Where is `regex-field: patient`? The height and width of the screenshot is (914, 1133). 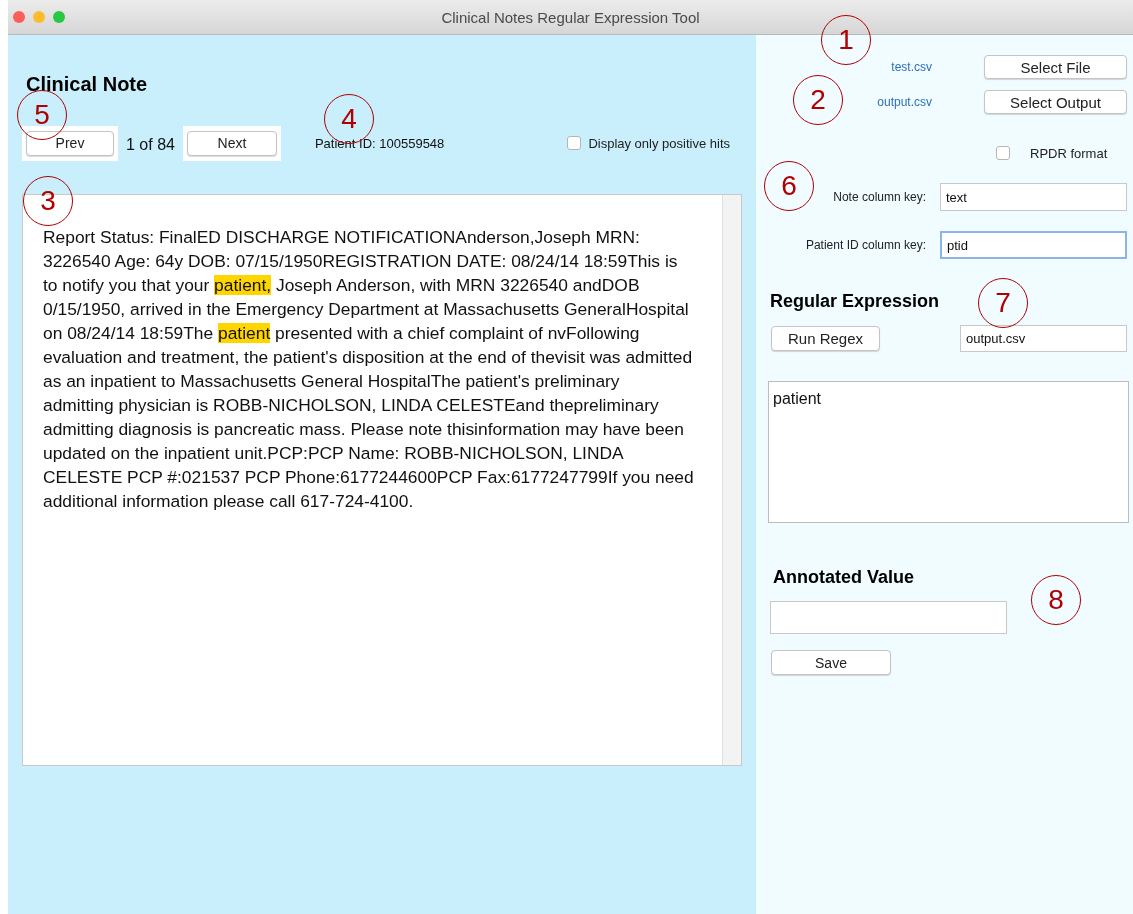
regex-field: patient is located at coordinates (948, 452).